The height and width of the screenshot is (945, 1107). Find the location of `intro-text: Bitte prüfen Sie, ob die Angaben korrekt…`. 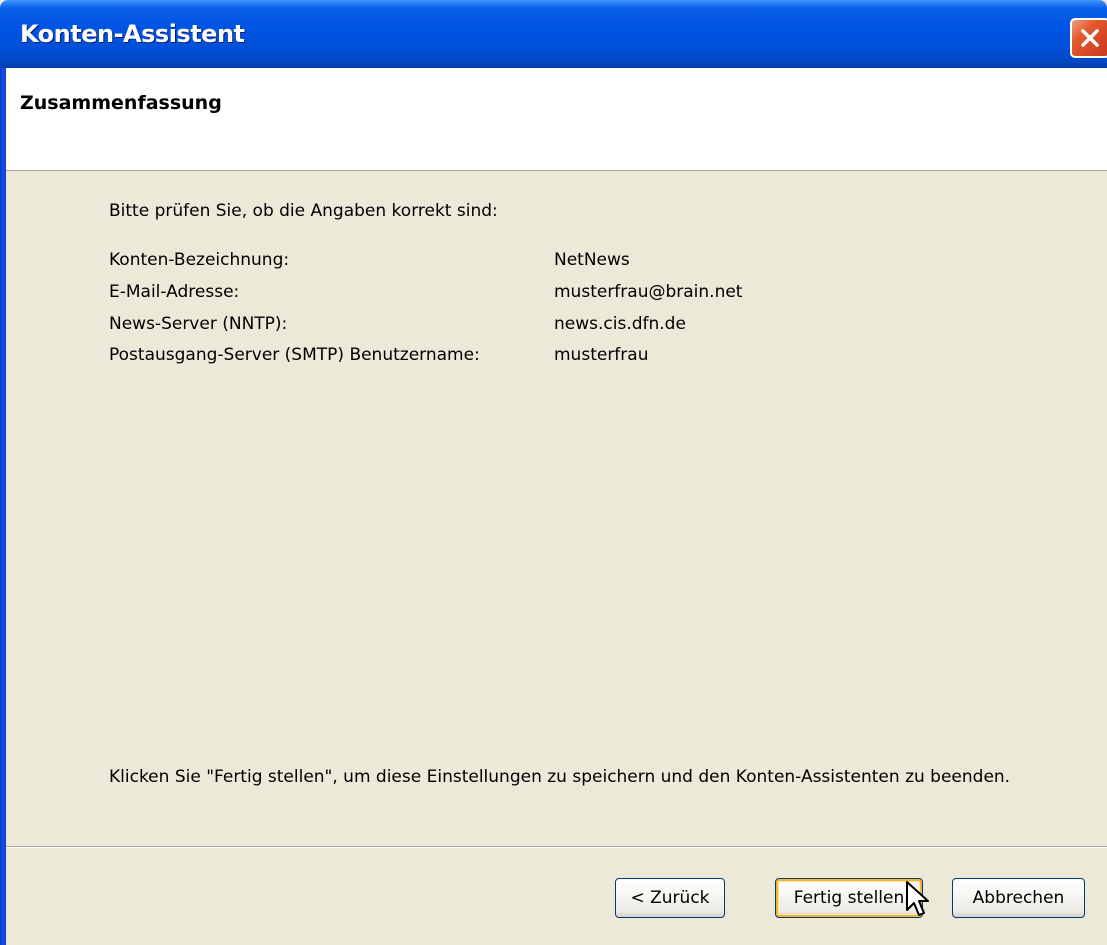

intro-text: Bitte prüfen Sie, ob die Angaben korrekt… is located at coordinates (303, 211).